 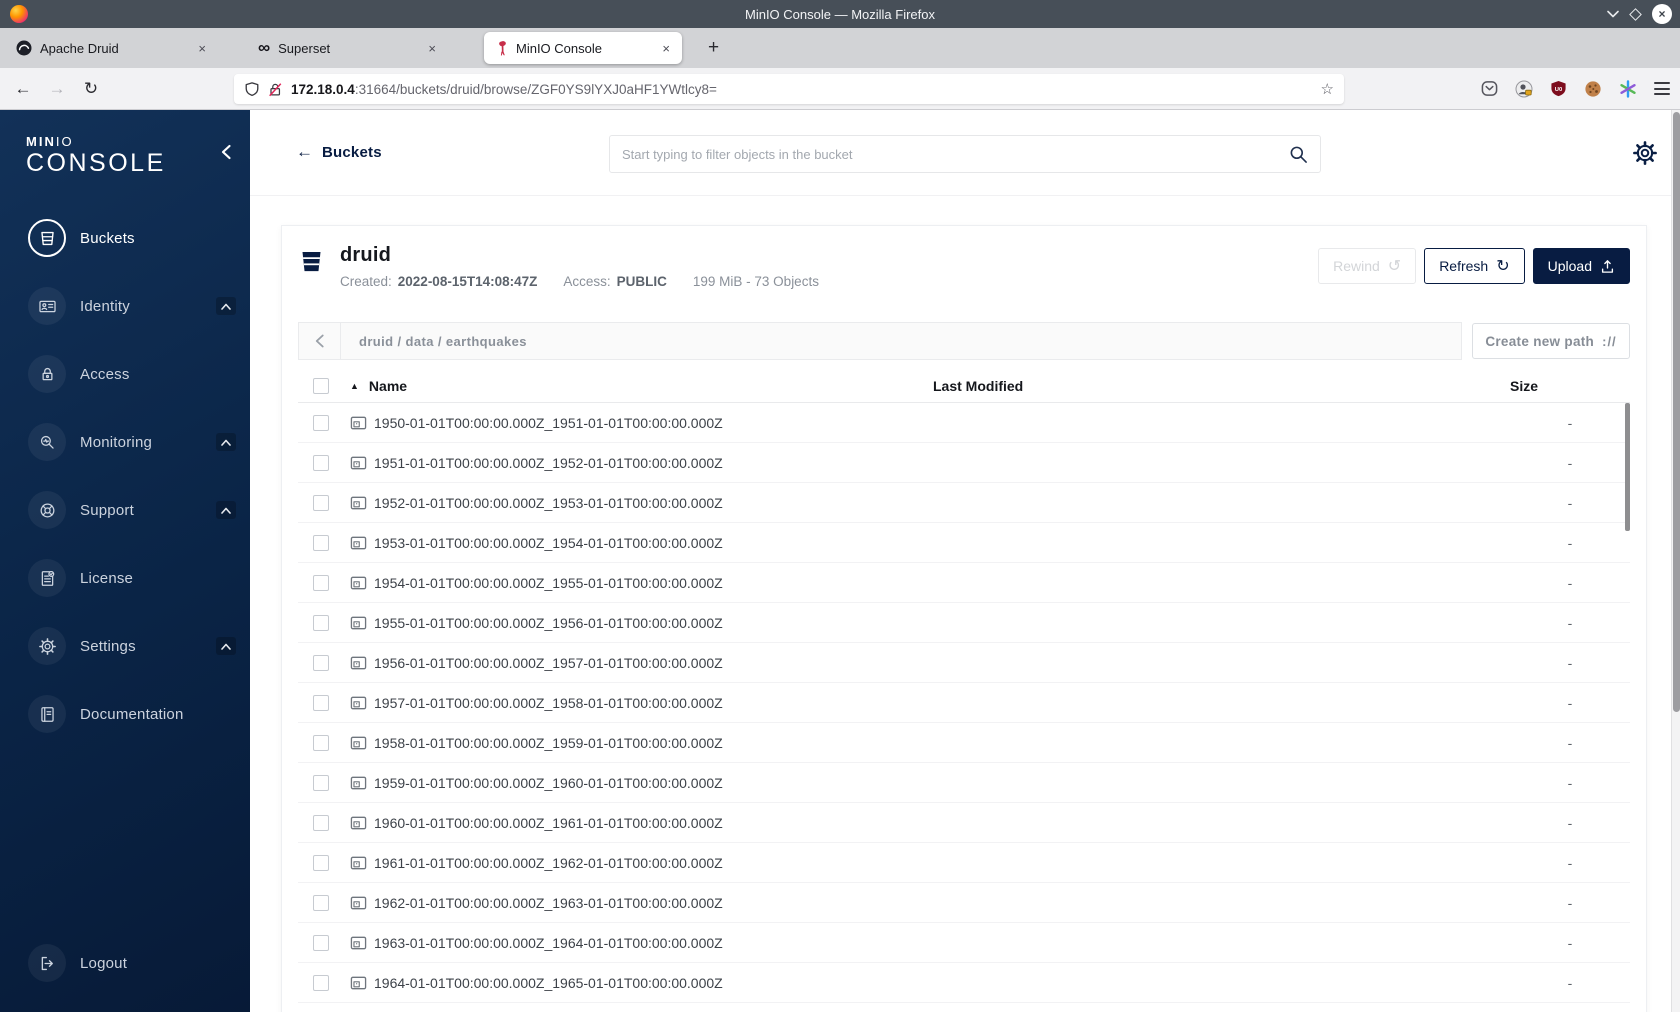 What do you see at coordinates (348, 48) in the screenshot?
I see `tab-superset: ∞ Superset ×` at bounding box center [348, 48].